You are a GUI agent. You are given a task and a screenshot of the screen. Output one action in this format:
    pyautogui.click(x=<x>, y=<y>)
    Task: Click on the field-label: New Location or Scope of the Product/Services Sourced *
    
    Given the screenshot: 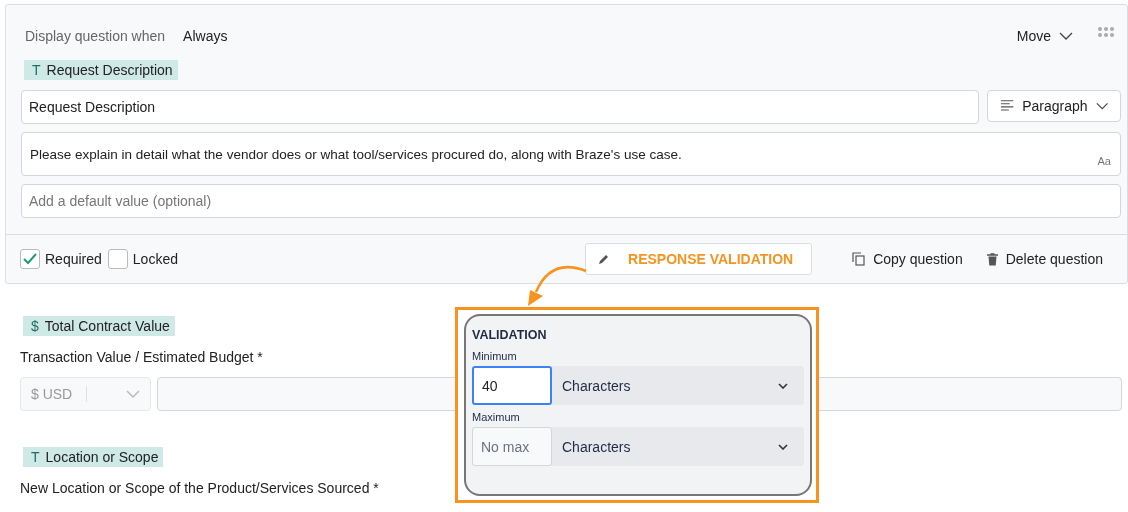 What is the action you would take?
    pyautogui.click(x=199, y=488)
    